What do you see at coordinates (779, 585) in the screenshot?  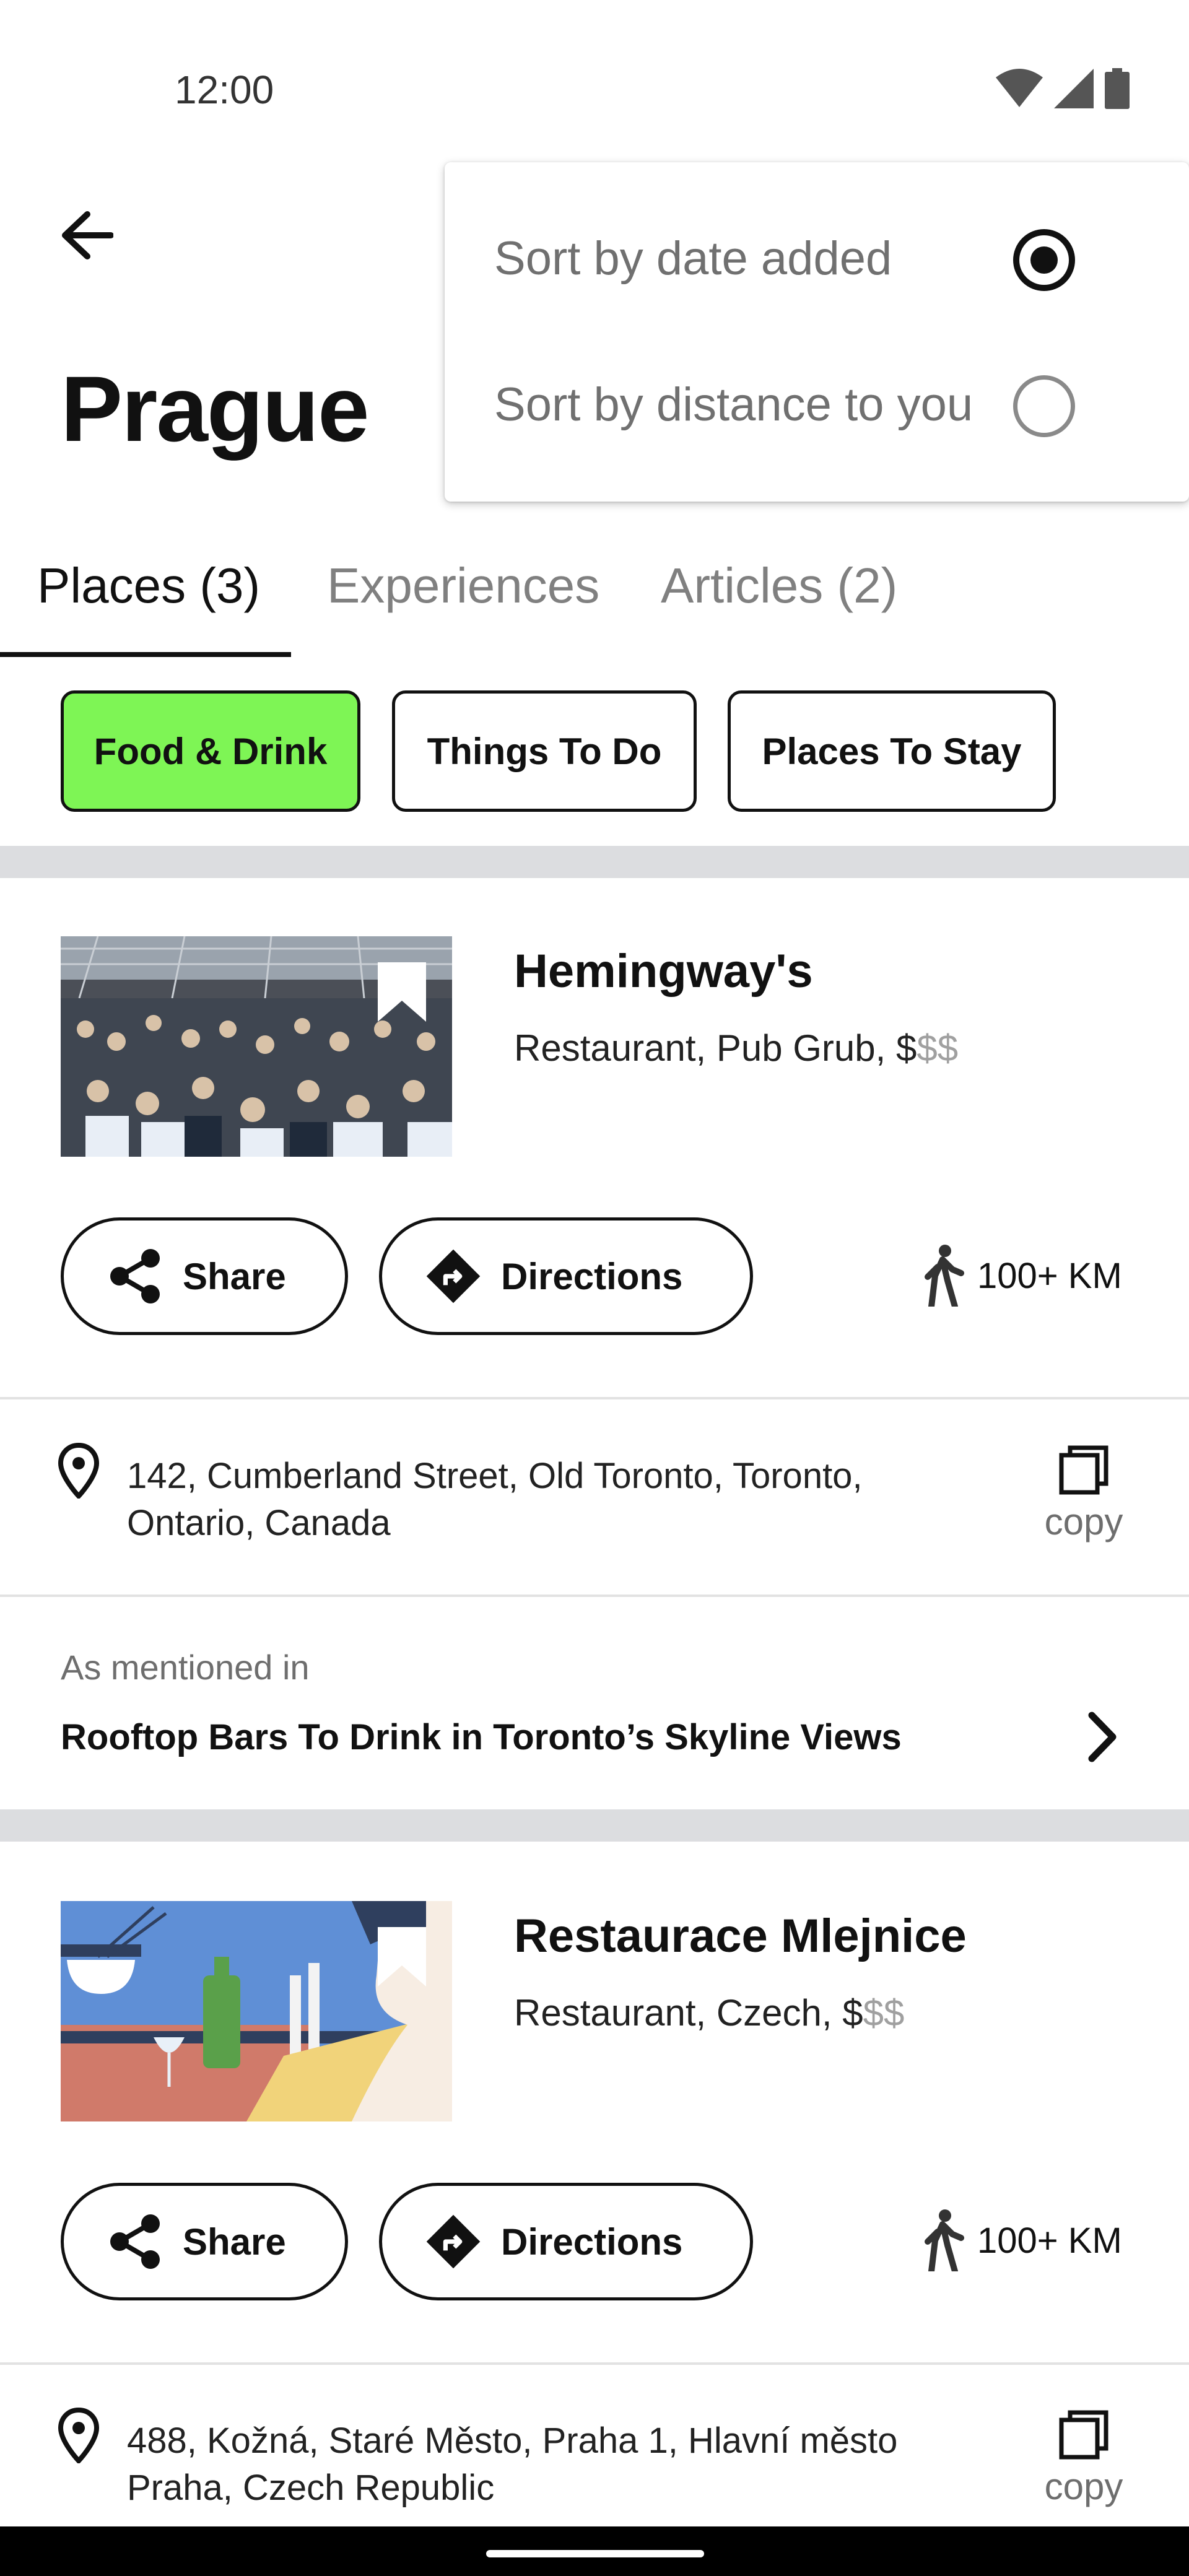 I see `tab-articles: Articles (2)` at bounding box center [779, 585].